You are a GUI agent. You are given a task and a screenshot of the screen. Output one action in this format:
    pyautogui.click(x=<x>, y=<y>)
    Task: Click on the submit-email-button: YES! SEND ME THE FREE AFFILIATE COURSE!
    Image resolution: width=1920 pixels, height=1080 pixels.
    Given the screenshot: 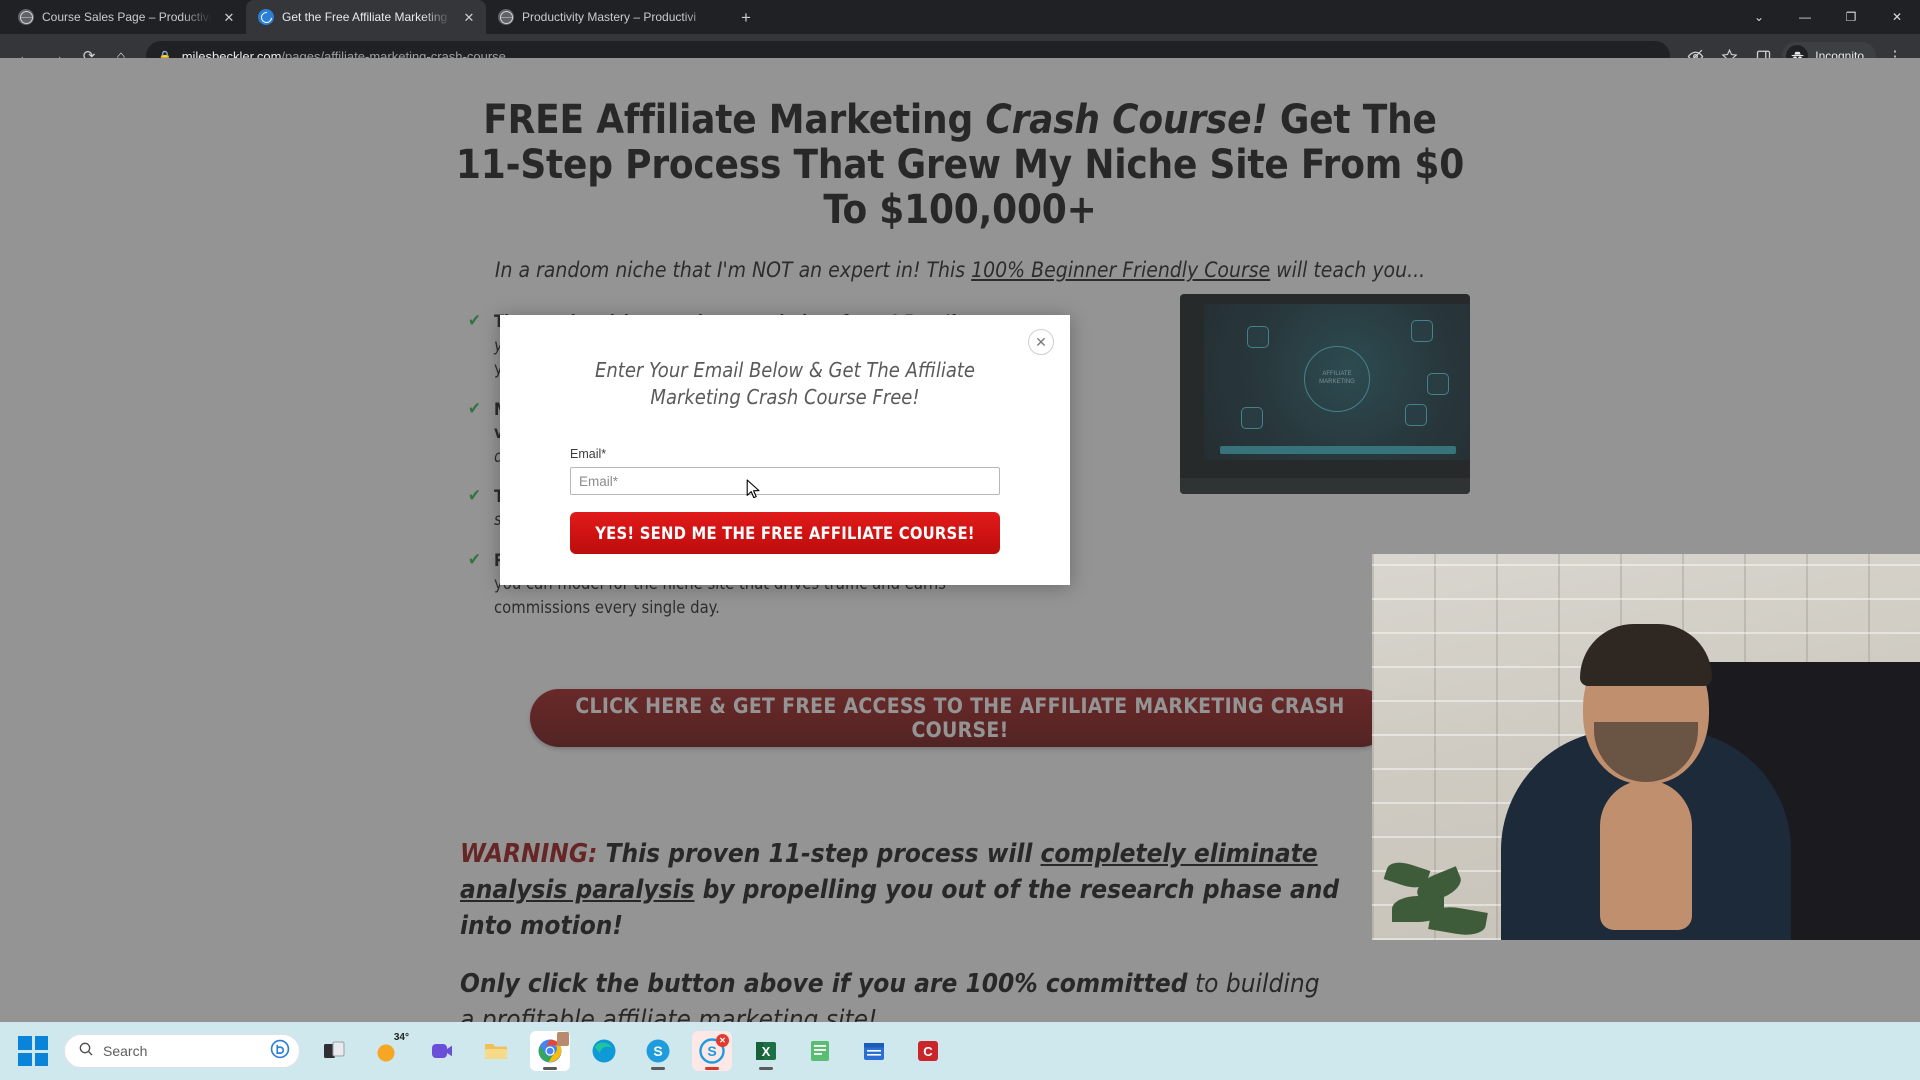 What is the action you would take?
    pyautogui.click(x=785, y=533)
    